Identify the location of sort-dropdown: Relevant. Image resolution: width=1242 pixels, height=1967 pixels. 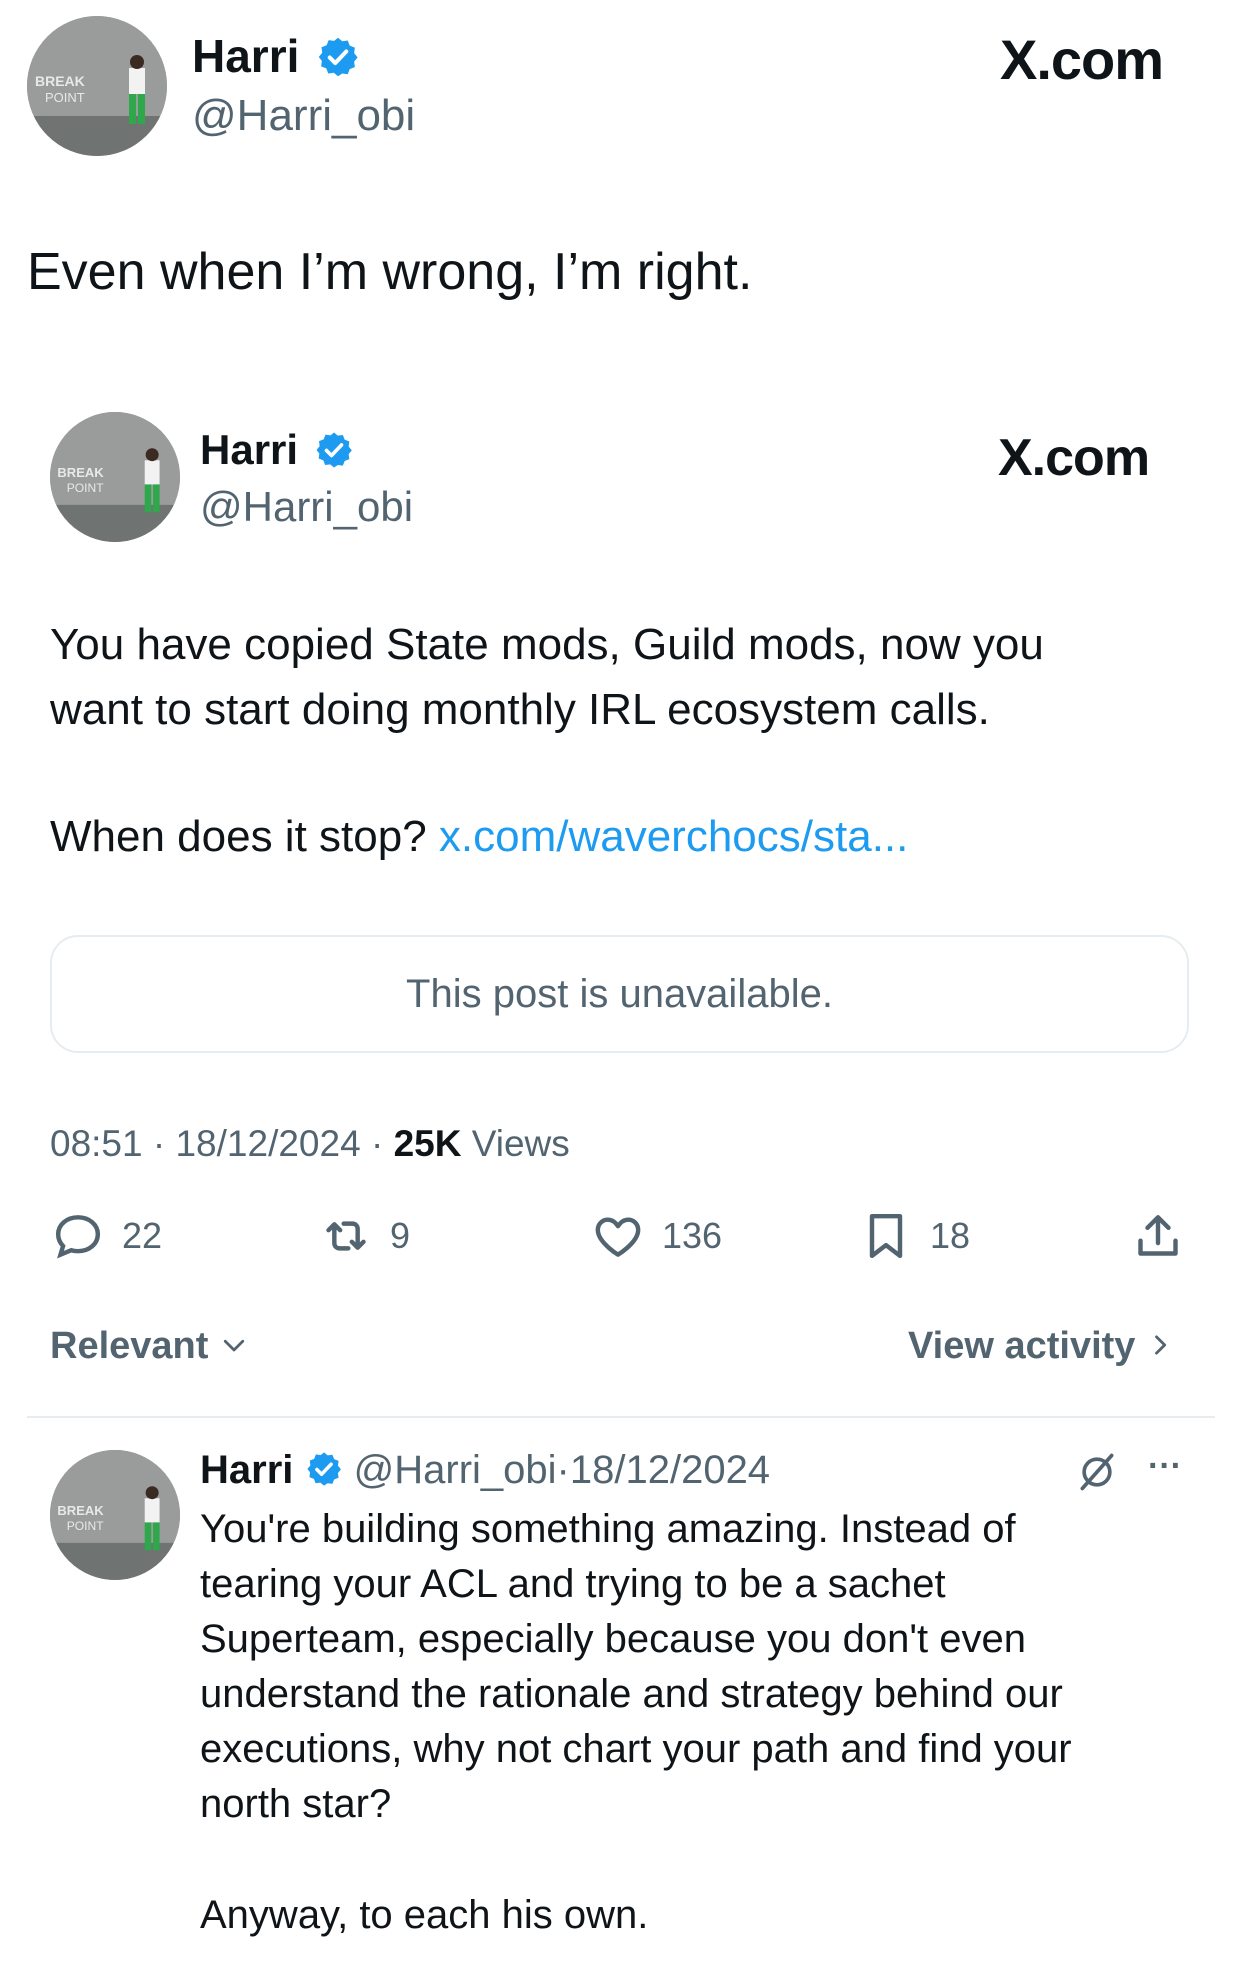
(149, 1346).